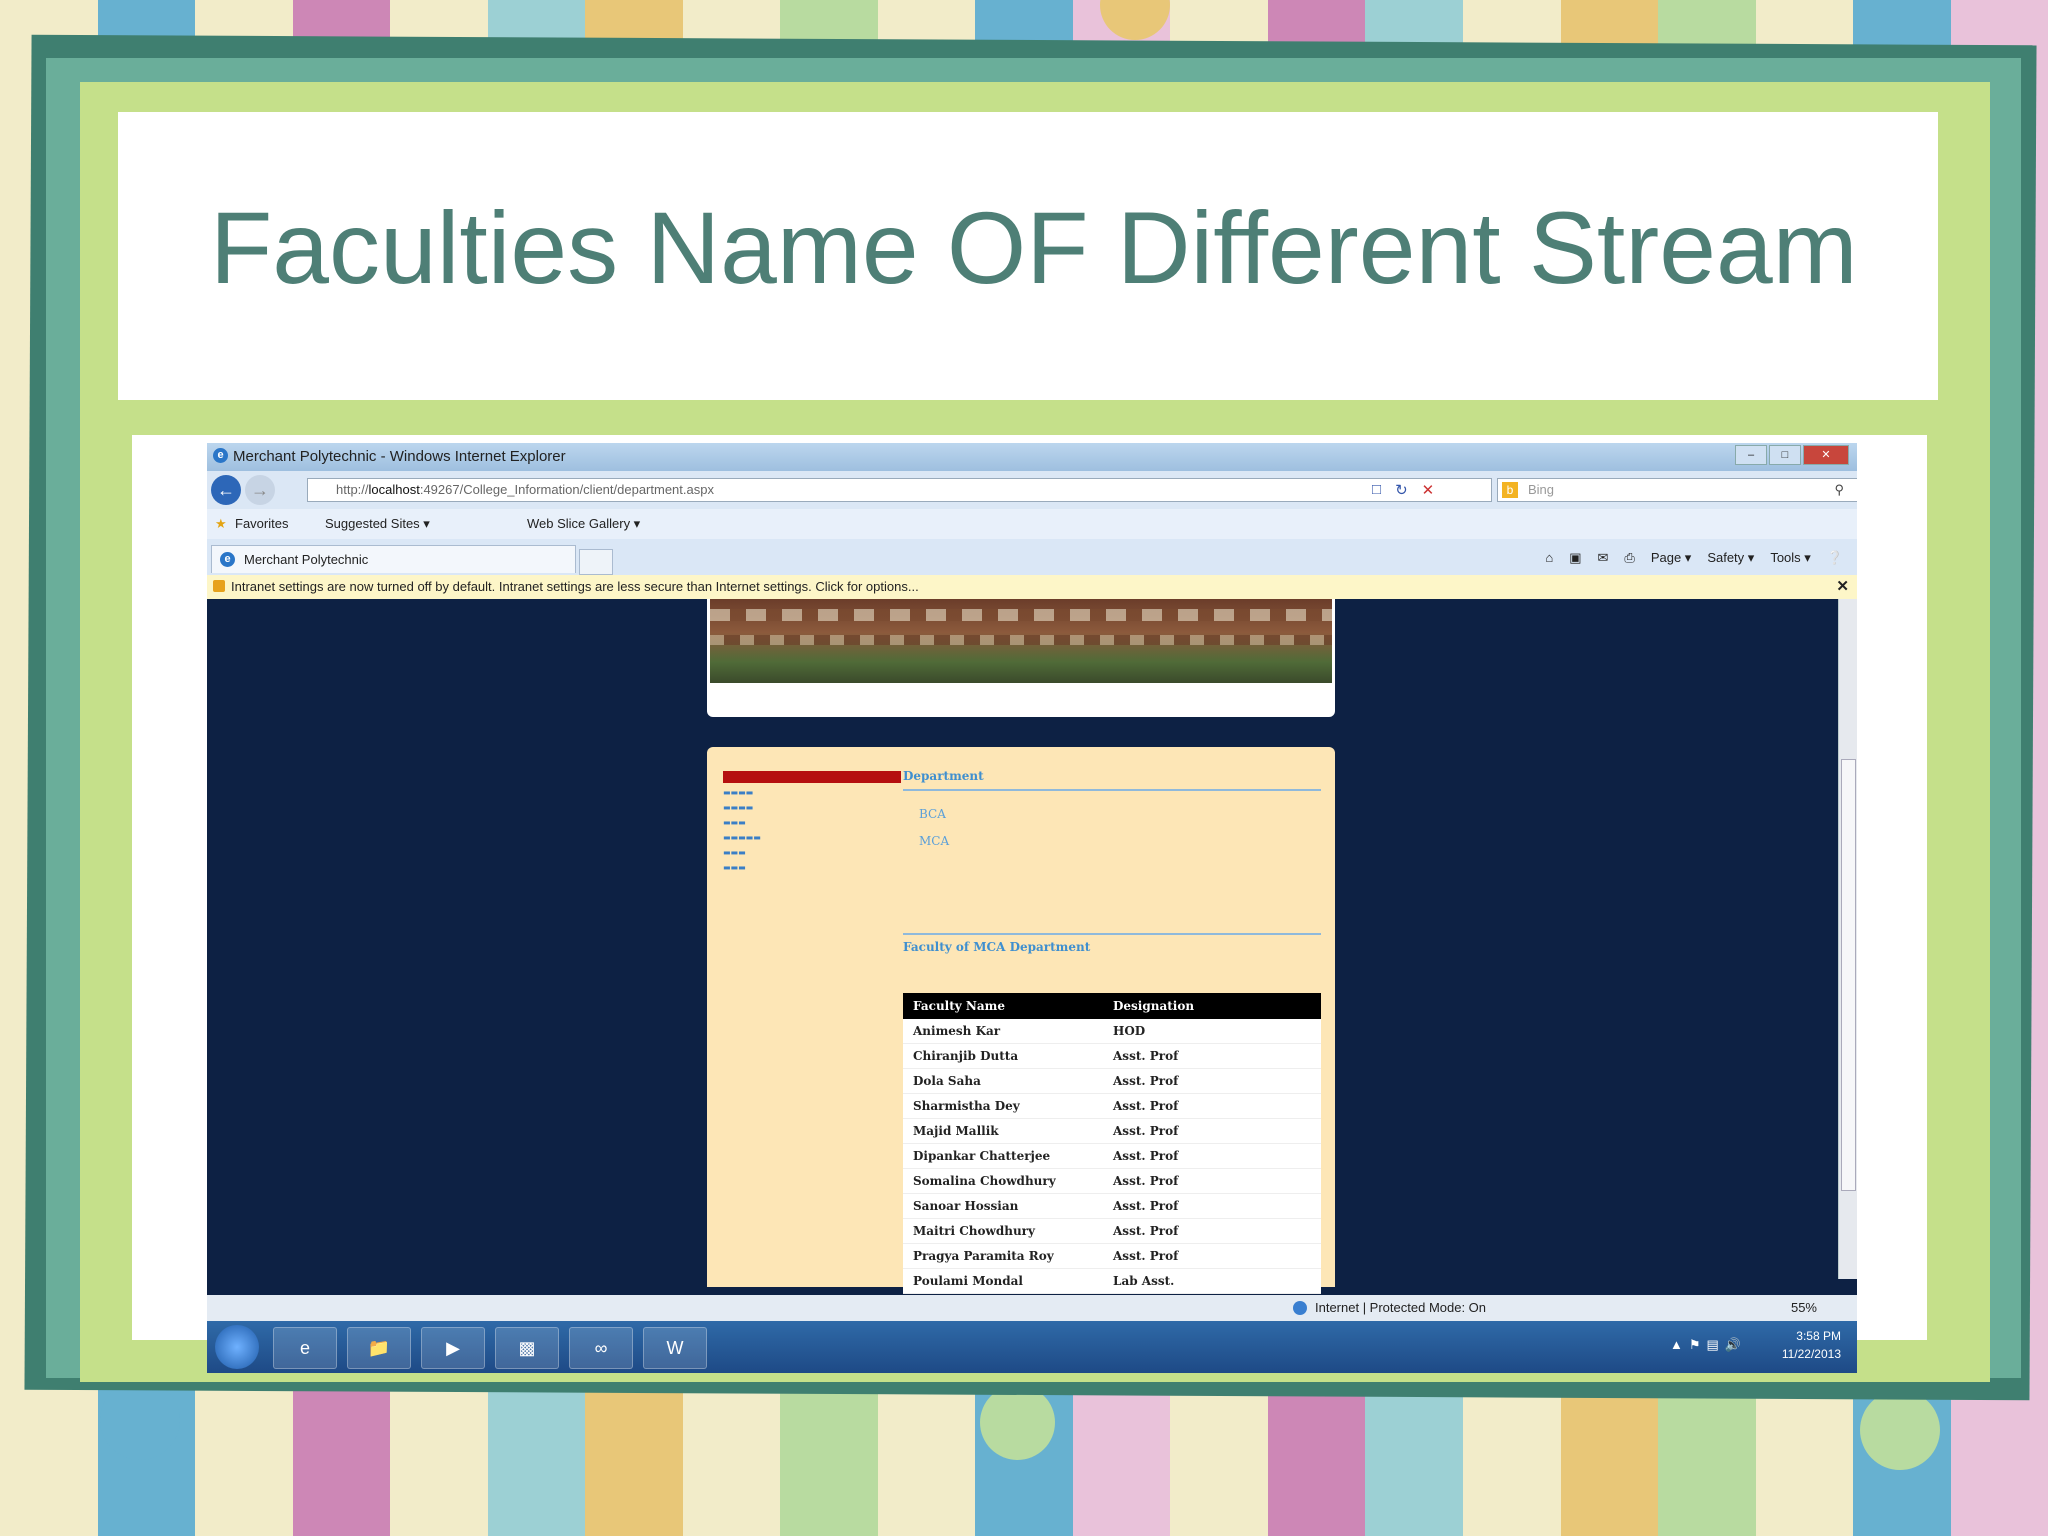 The height and width of the screenshot is (1536, 2048). I want to click on tab-title: Merchant Polytechnic, so click(306, 559).